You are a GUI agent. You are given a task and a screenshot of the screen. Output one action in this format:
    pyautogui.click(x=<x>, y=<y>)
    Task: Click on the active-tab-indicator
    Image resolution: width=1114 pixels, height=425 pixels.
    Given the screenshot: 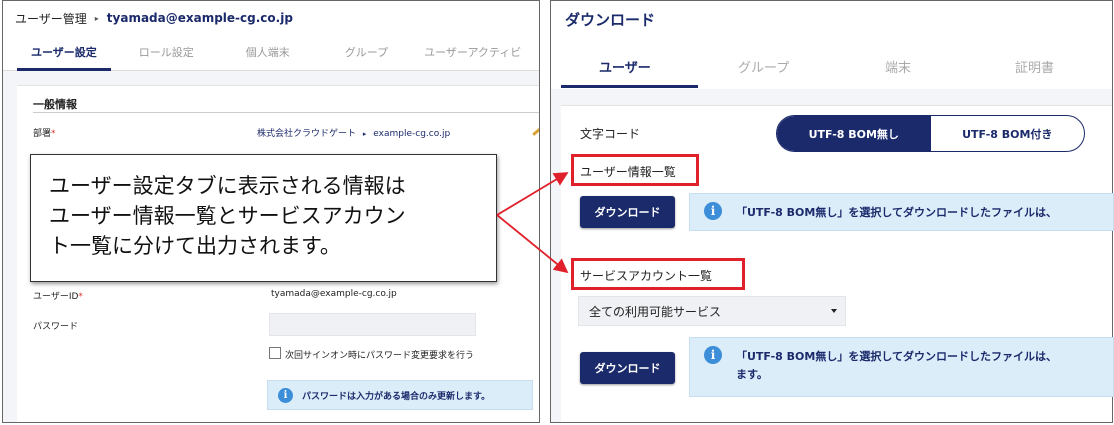 What is the action you would take?
    pyautogui.click(x=629, y=86)
    